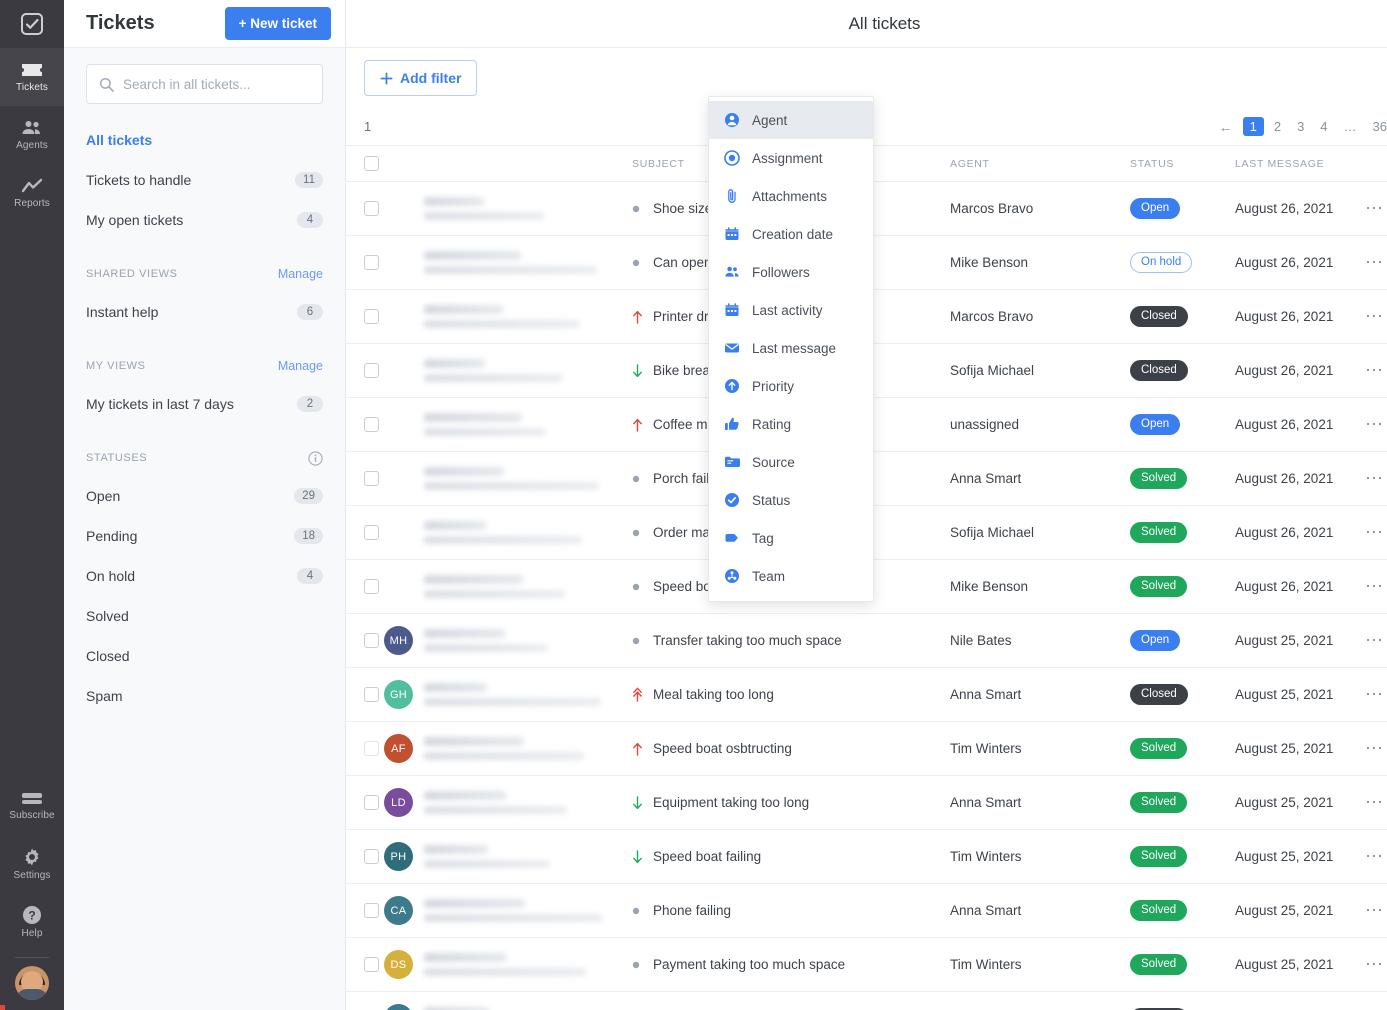 This screenshot has height=1010, width=1387. Describe the element at coordinates (371, 163) in the screenshot. I see `select-all-checkbox` at that location.